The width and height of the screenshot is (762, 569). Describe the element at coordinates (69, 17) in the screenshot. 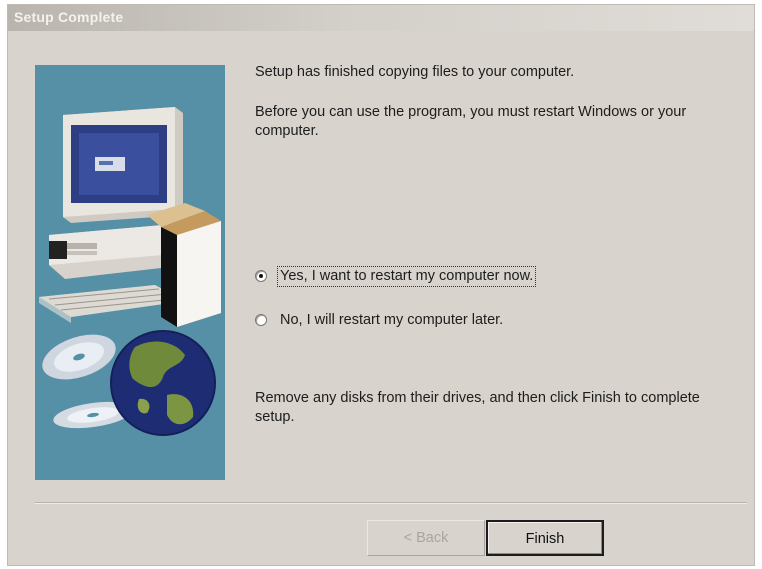

I see `window-title: Setup Complete` at that location.